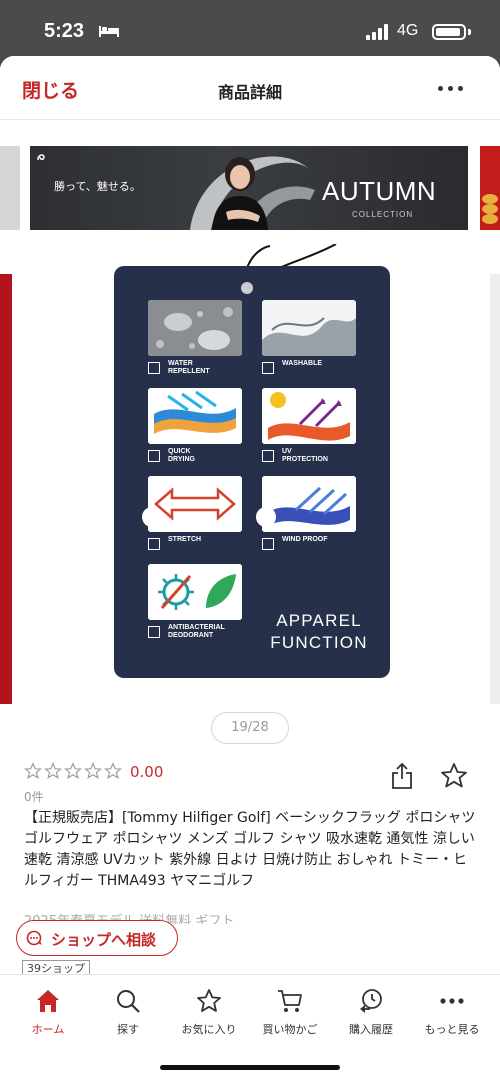  What do you see at coordinates (452, 1013) in the screenshot?
I see `nav-item-more: もっと見る` at bounding box center [452, 1013].